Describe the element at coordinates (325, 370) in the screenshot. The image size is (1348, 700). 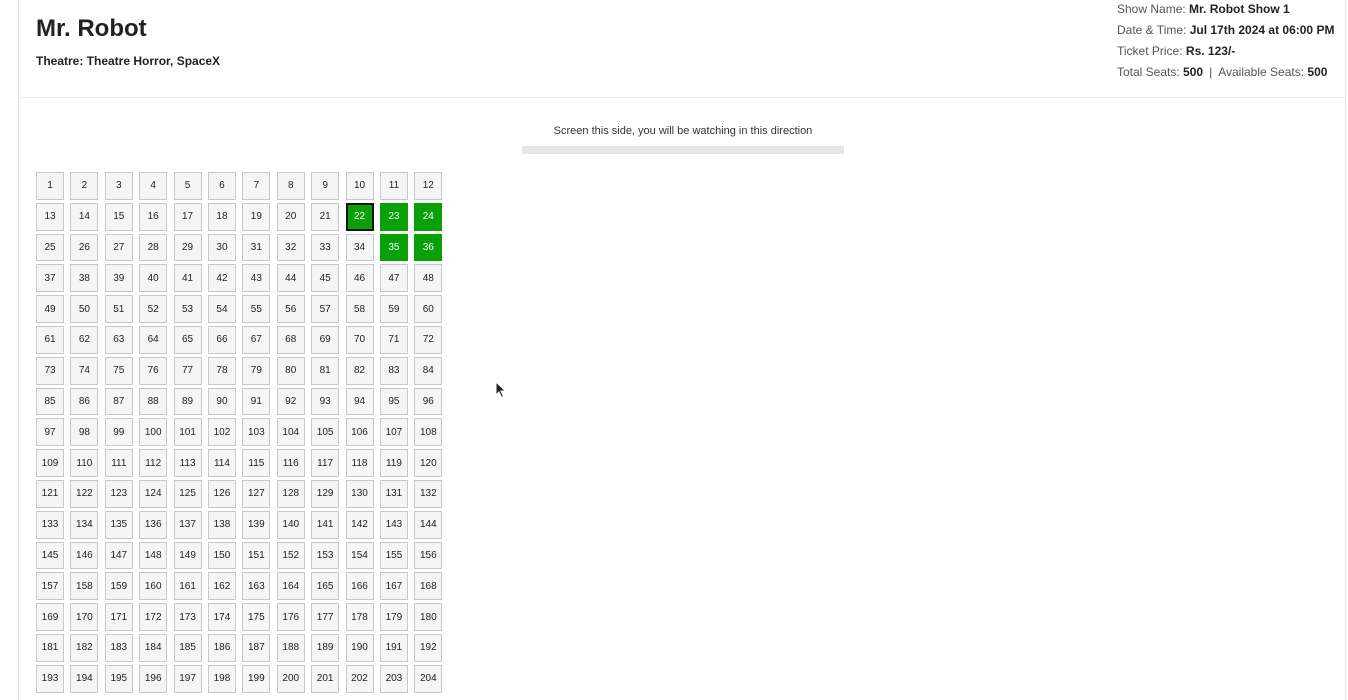
I see `seat-81: 81` at that location.